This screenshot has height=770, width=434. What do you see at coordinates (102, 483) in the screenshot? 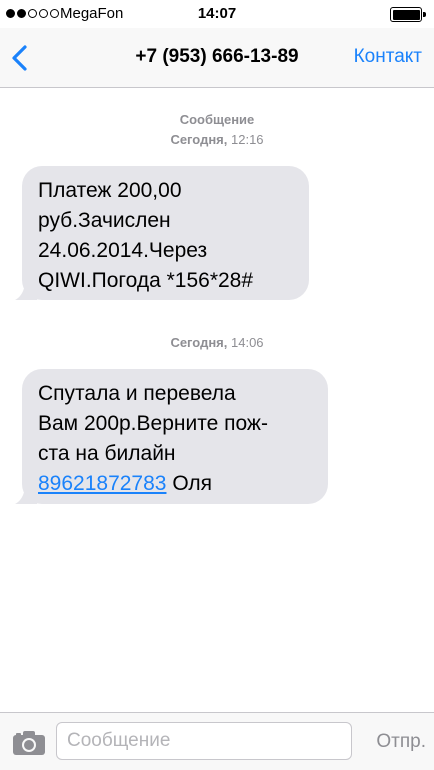
I see `phone-number-link: 89621872783` at bounding box center [102, 483].